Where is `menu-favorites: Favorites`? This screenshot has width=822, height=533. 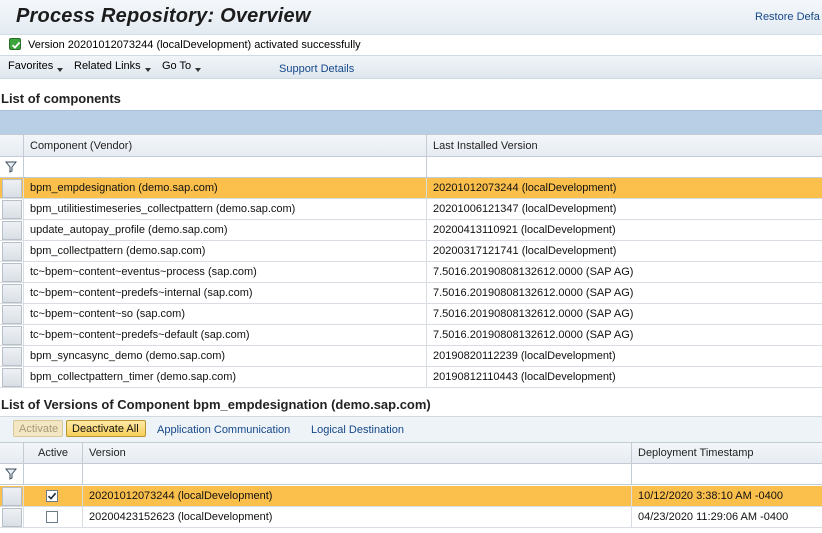 menu-favorites: Favorites is located at coordinates (36, 66).